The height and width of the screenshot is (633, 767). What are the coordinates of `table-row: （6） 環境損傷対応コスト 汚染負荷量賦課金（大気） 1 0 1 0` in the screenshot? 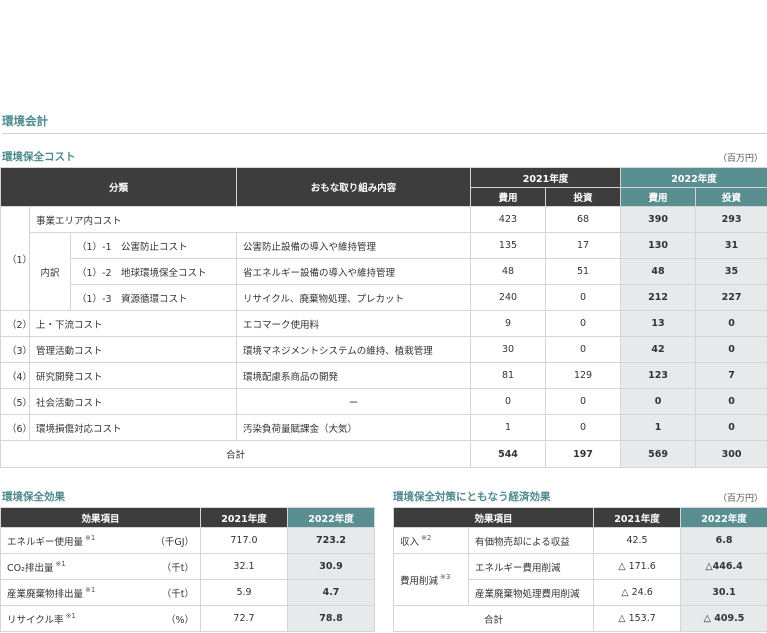 It's located at (383, 427).